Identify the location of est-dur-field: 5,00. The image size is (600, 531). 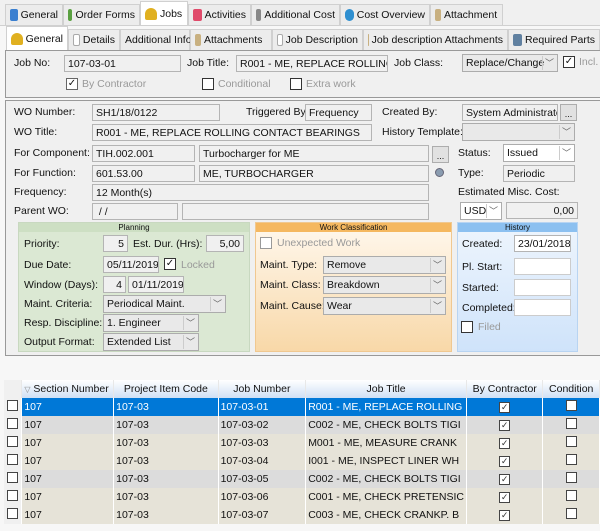
(225, 243).